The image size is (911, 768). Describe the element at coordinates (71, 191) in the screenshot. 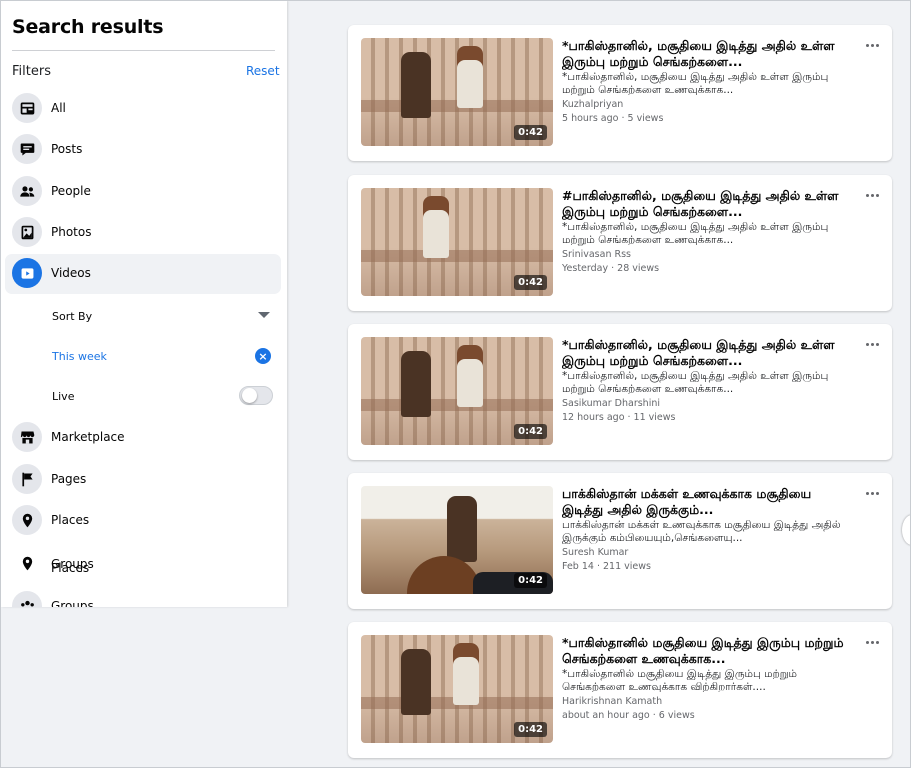

I see `filter-label: People` at that location.